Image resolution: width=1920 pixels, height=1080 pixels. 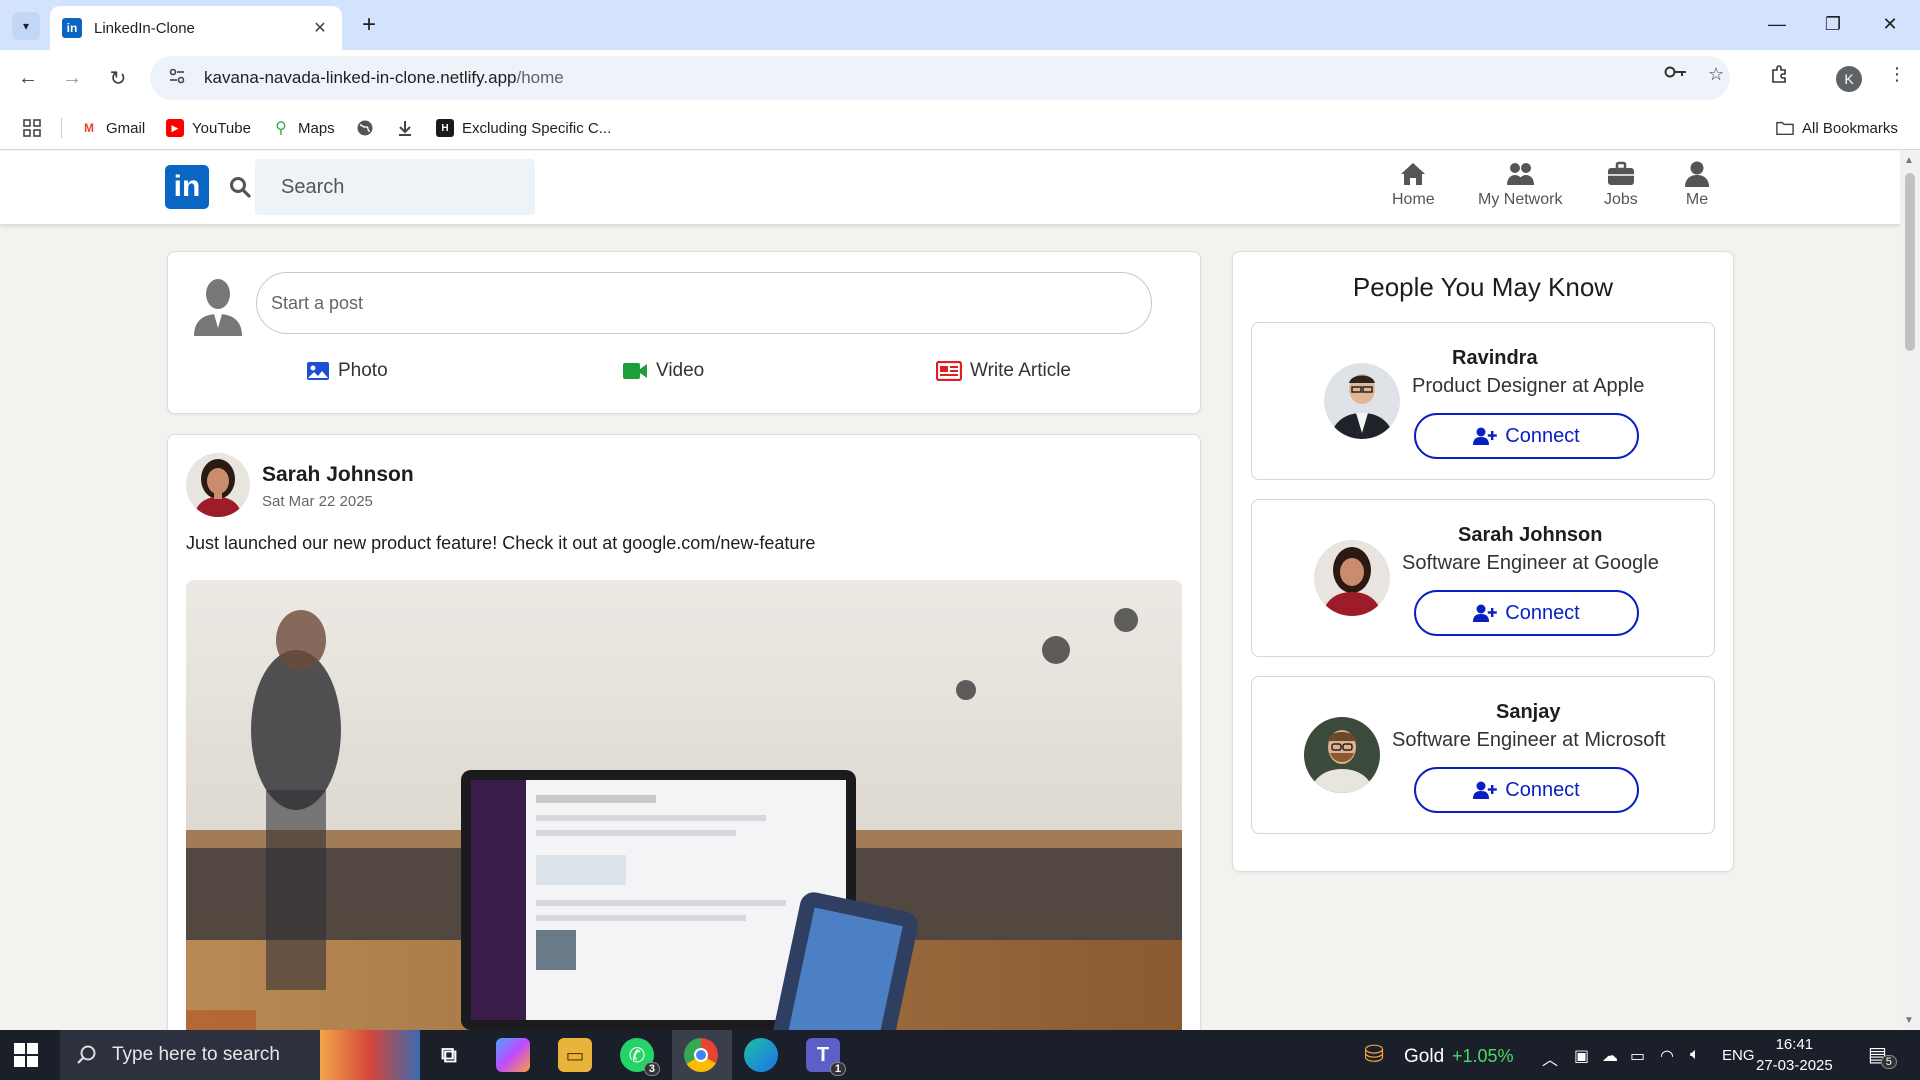 I want to click on meet-now-icon: ▣, so click(x=1581, y=1056).